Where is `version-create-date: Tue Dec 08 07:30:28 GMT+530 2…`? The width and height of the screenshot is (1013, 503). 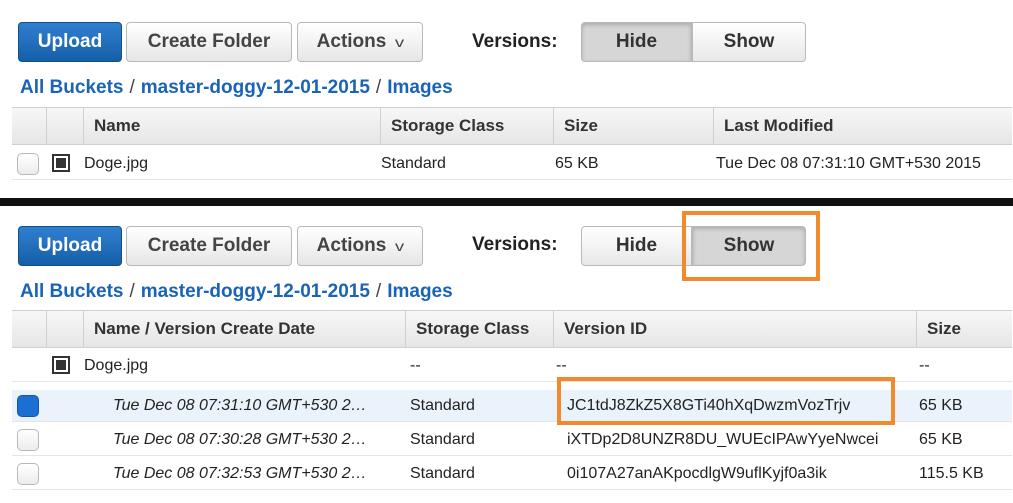
version-create-date: Tue Dec 08 07:30:28 GMT+530 2… is located at coordinates (240, 439).